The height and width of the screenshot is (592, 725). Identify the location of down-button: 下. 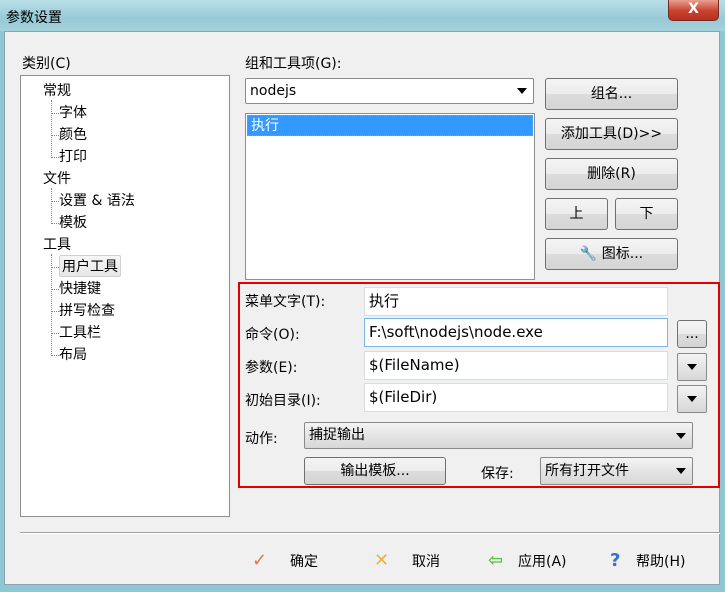
(646, 214).